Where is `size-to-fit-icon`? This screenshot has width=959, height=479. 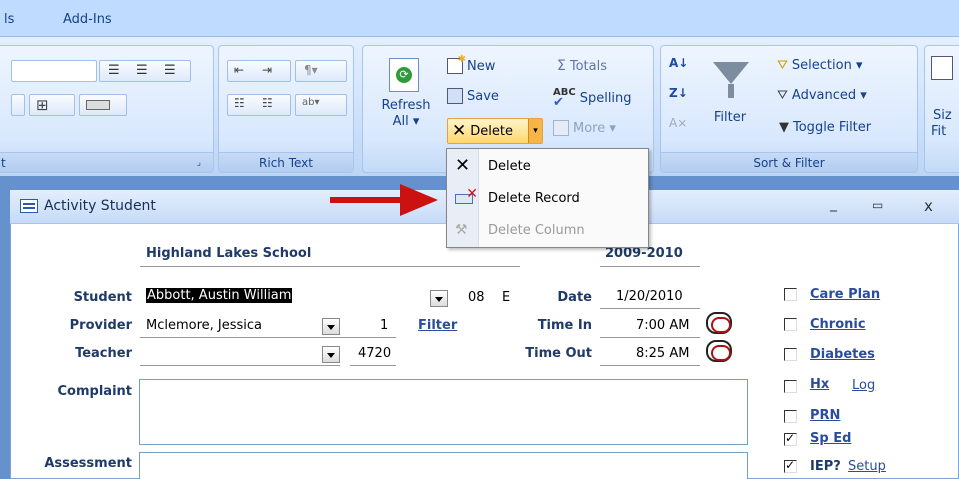
size-to-fit-icon is located at coordinates (942, 68).